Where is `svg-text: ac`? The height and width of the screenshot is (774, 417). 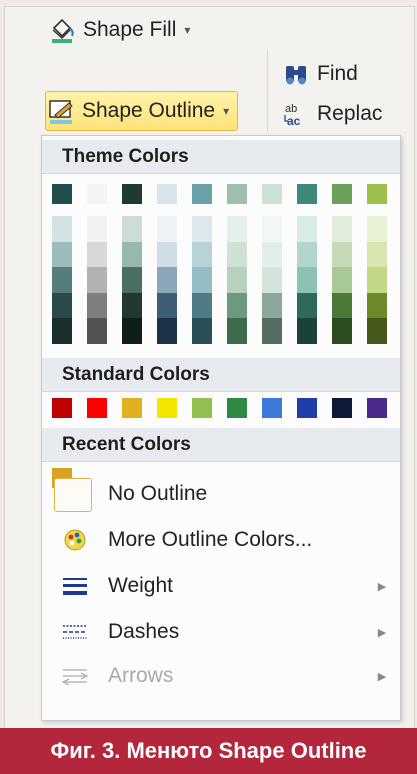 svg-text: ac is located at coordinates (294, 121).